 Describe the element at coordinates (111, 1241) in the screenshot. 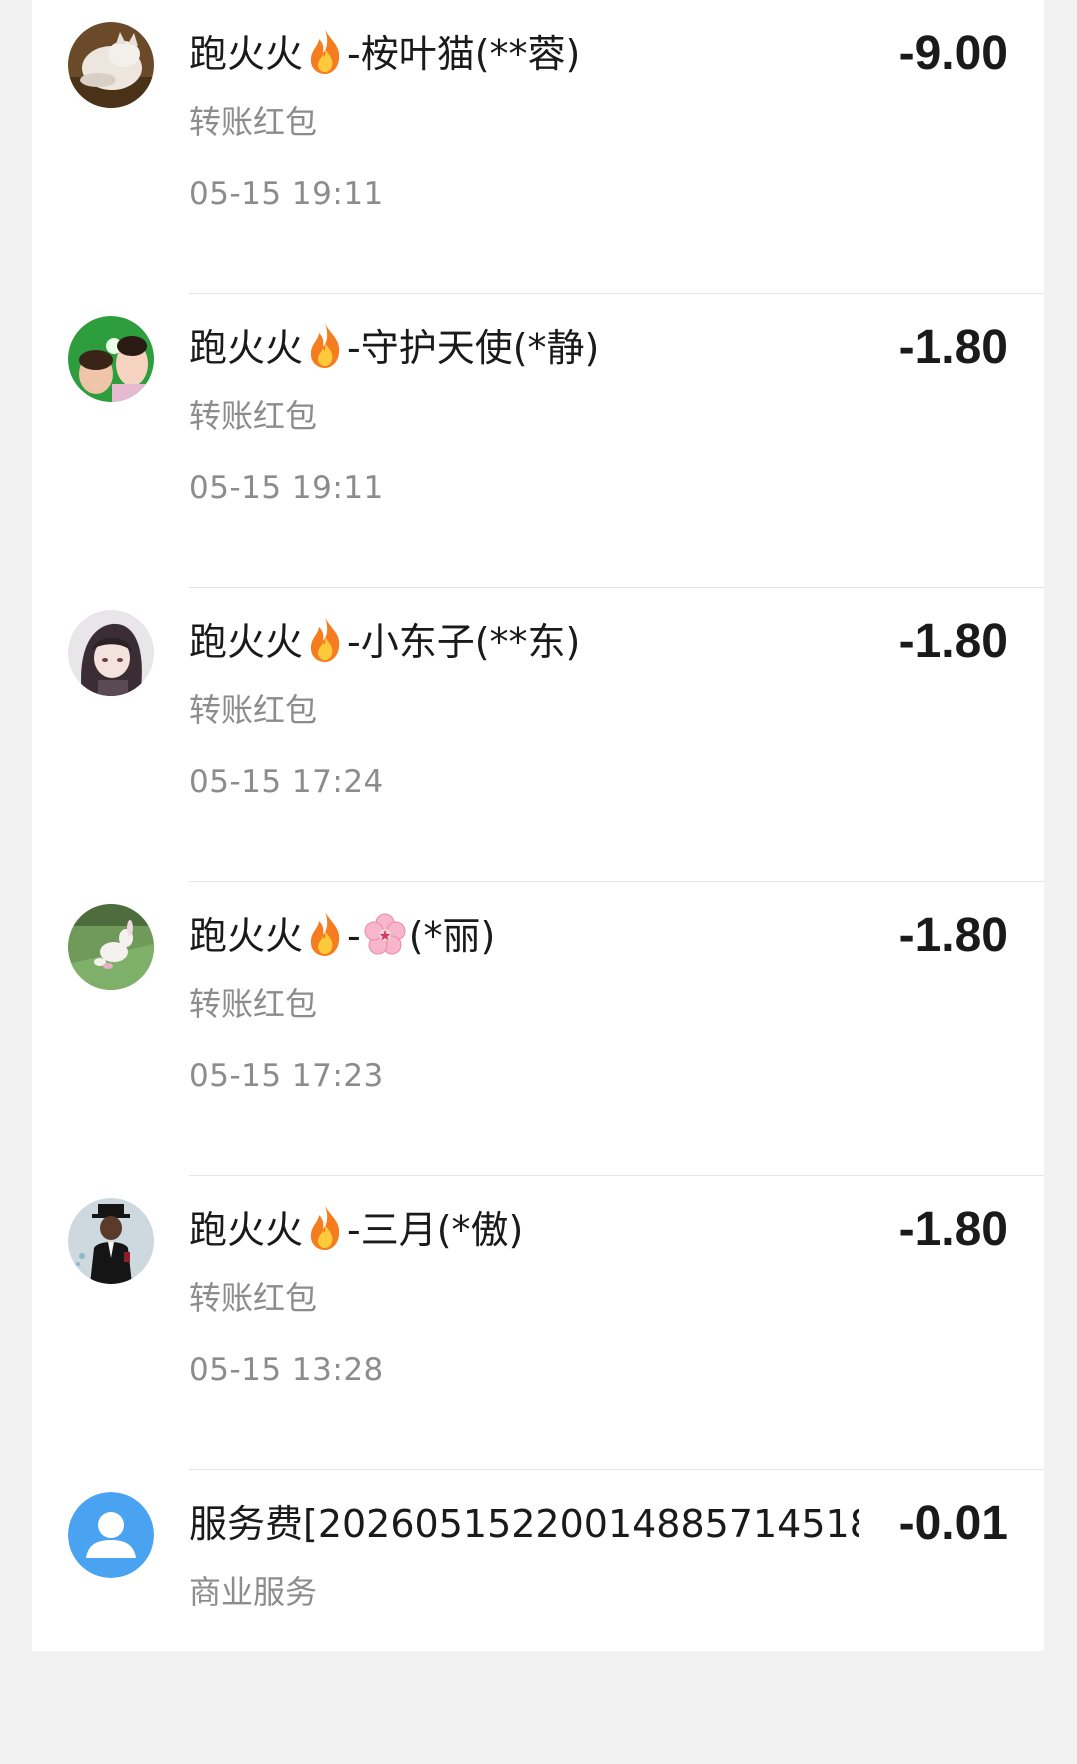

I see `avatar-kid-in-suit` at that location.